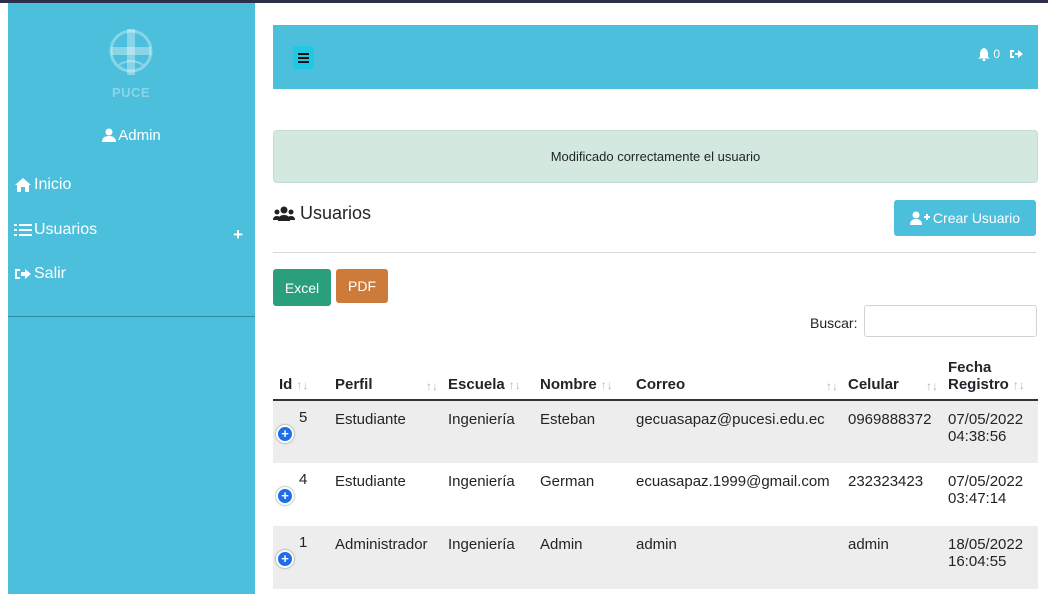 Image resolution: width=1048 pixels, height=594 pixels. I want to click on cell-id: +5, so click(301, 431).